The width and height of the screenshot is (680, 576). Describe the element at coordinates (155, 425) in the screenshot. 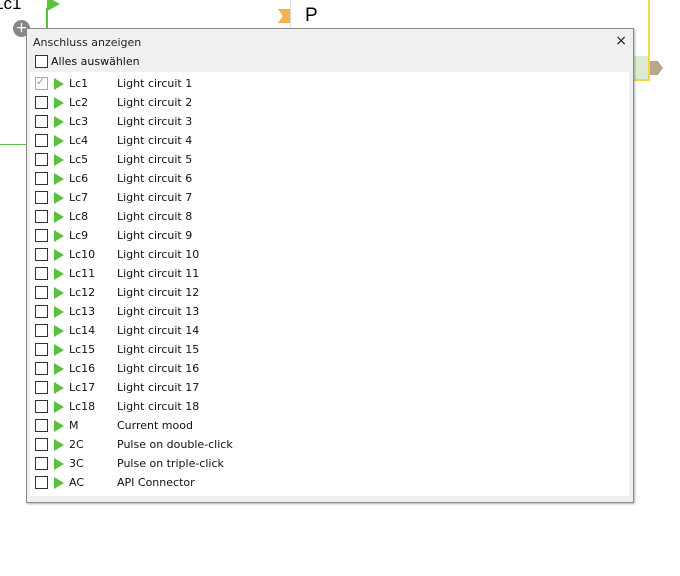

I see `connector-name: Current mood` at that location.